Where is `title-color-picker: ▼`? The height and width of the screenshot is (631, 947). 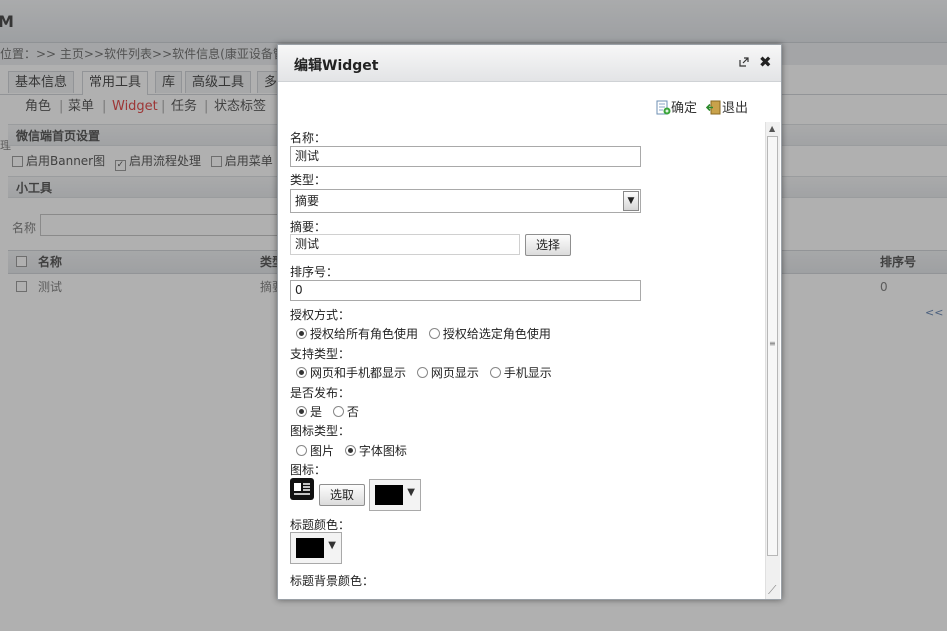
title-color-picker: ▼ is located at coordinates (316, 548).